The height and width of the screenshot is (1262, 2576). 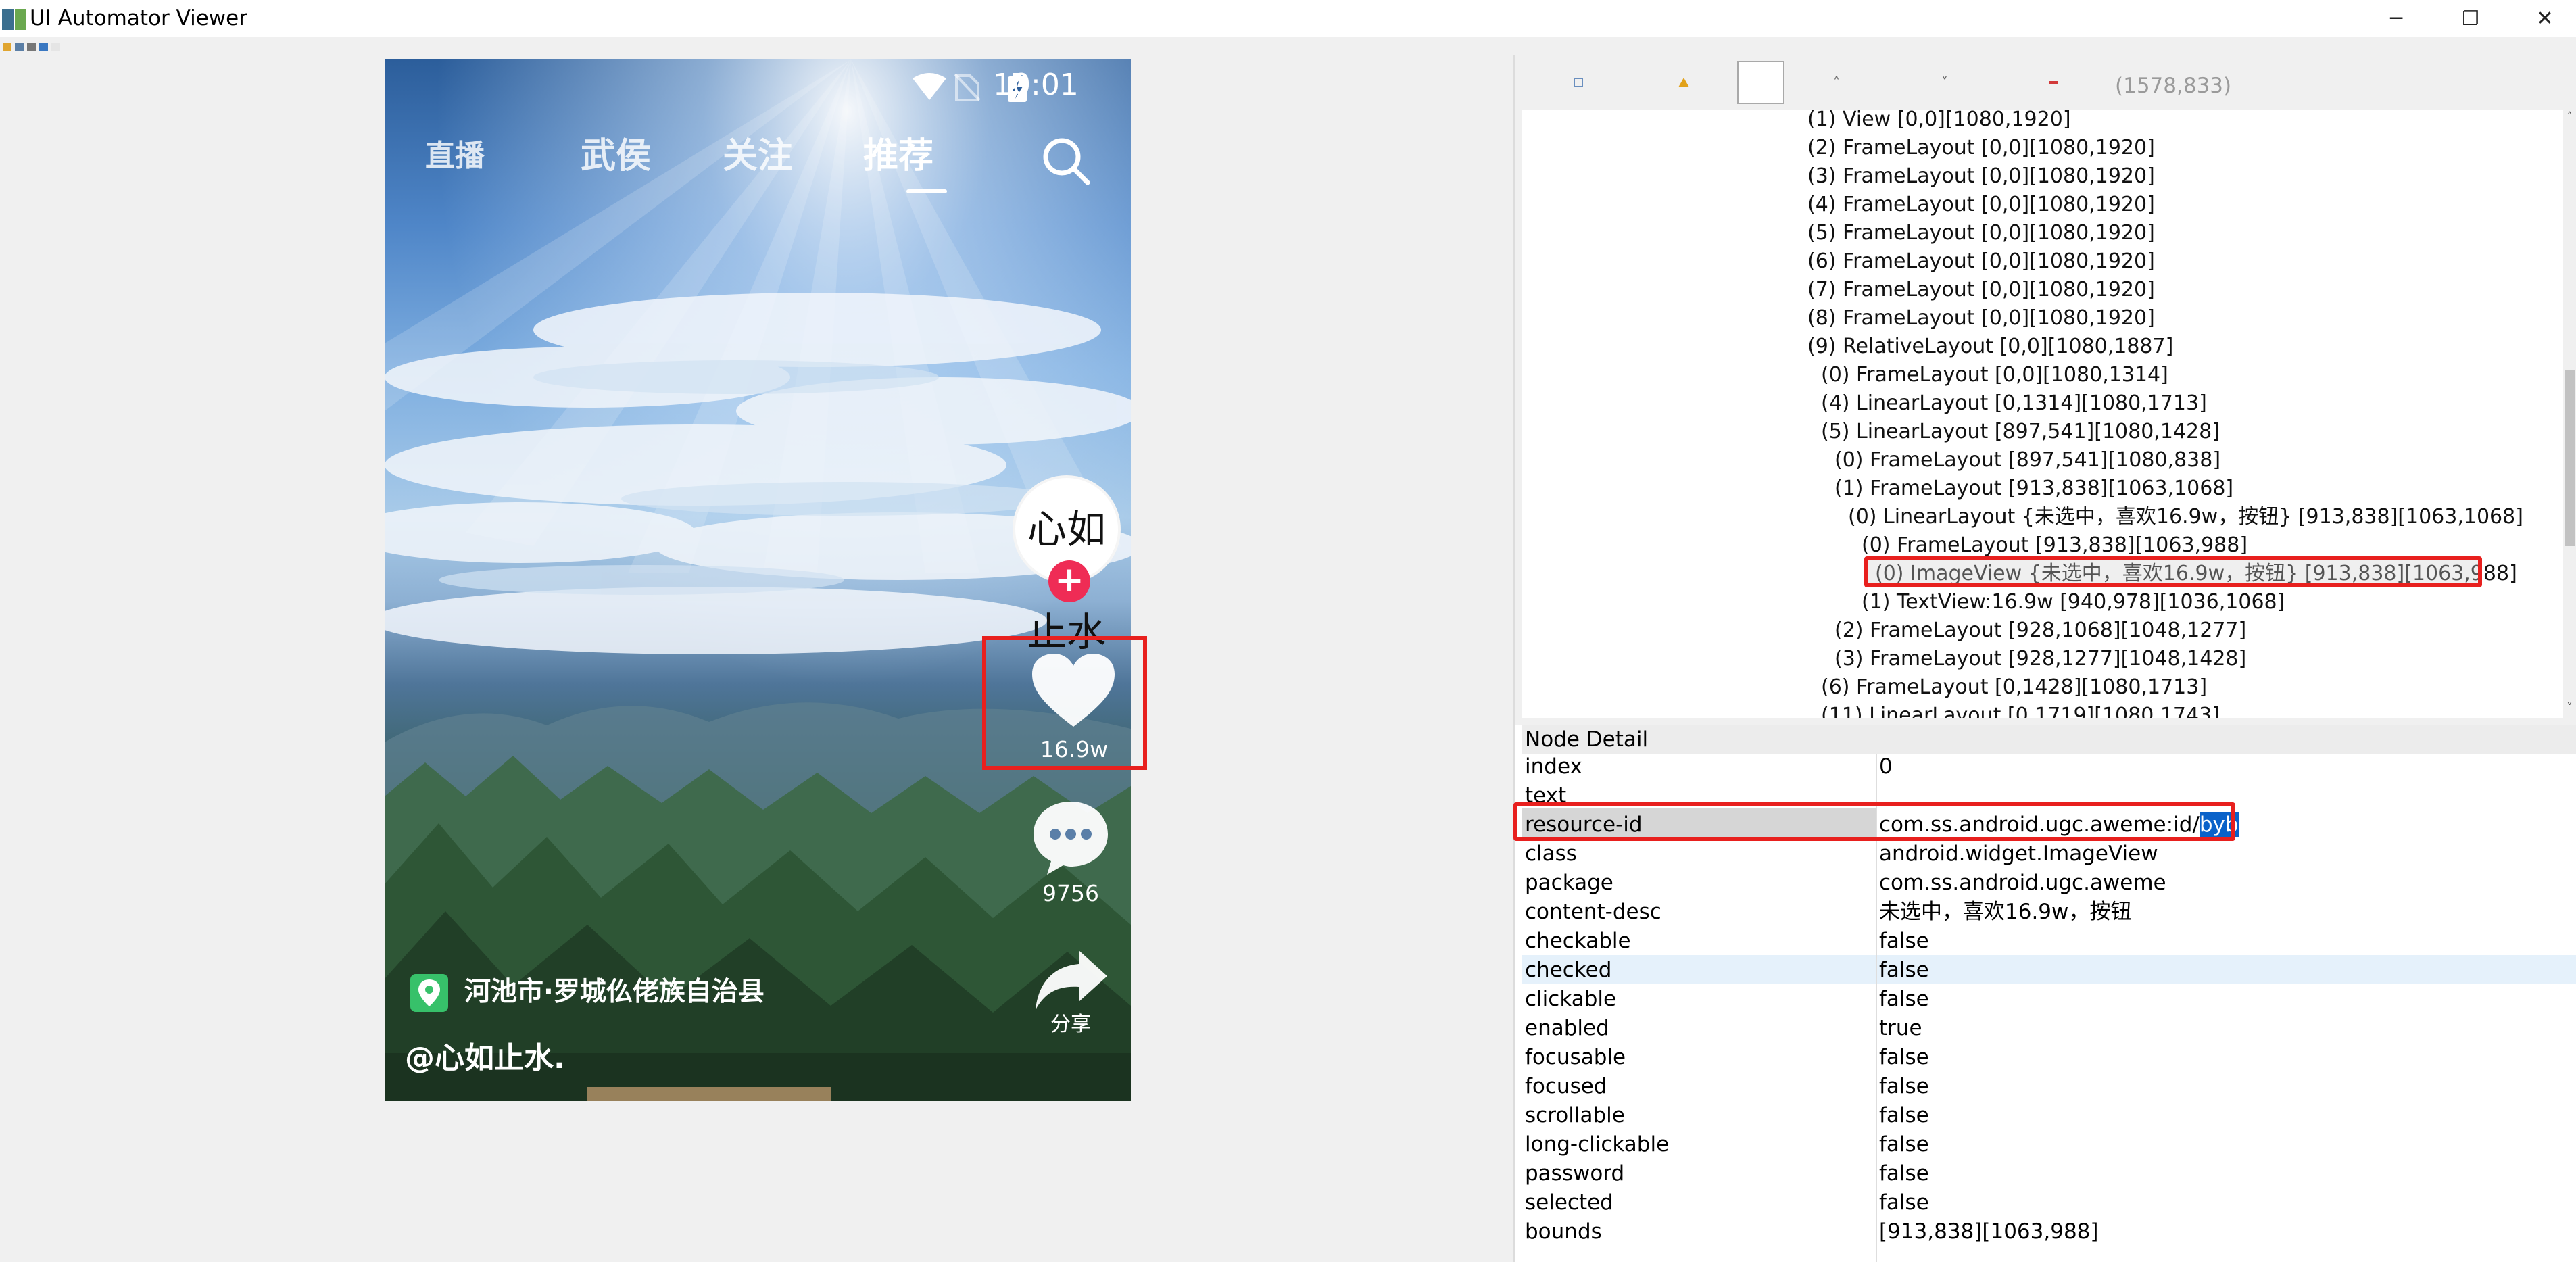 I want to click on tree-node: (0) FrameLayout [0,0][1080,1314], so click(x=1994, y=375).